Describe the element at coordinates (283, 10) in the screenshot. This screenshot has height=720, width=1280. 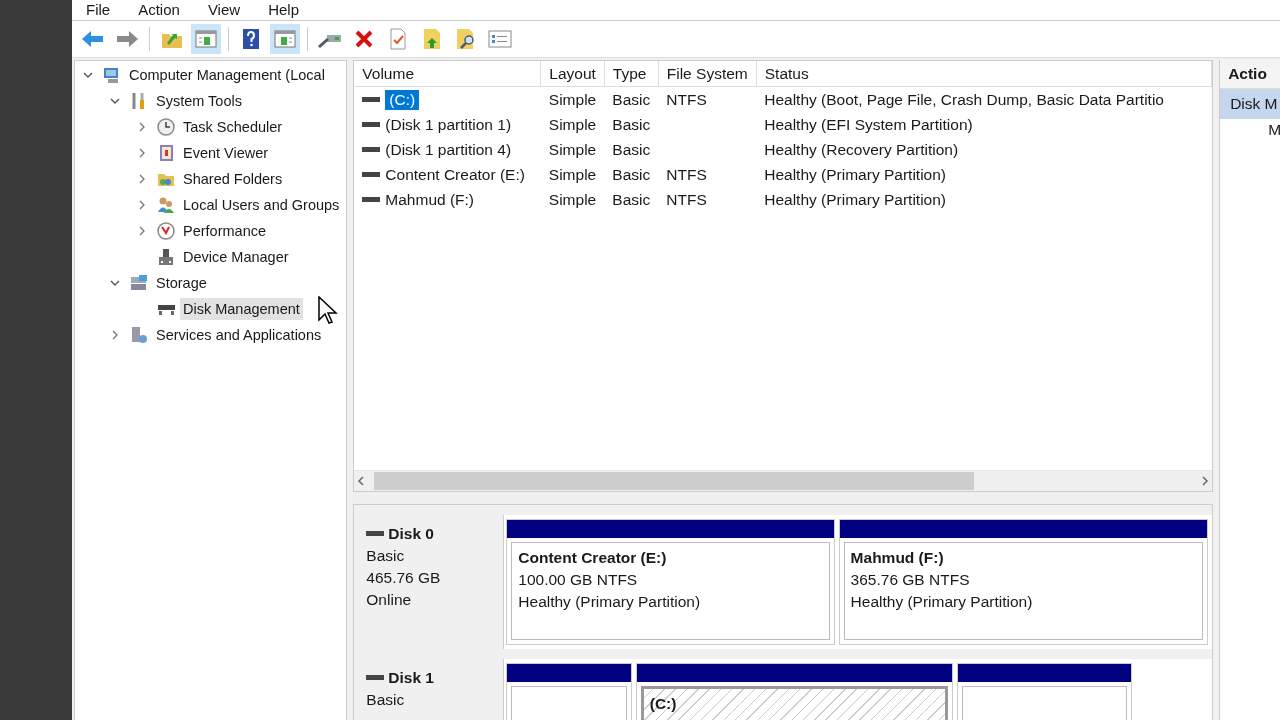
I see `menu-item: Help` at that location.